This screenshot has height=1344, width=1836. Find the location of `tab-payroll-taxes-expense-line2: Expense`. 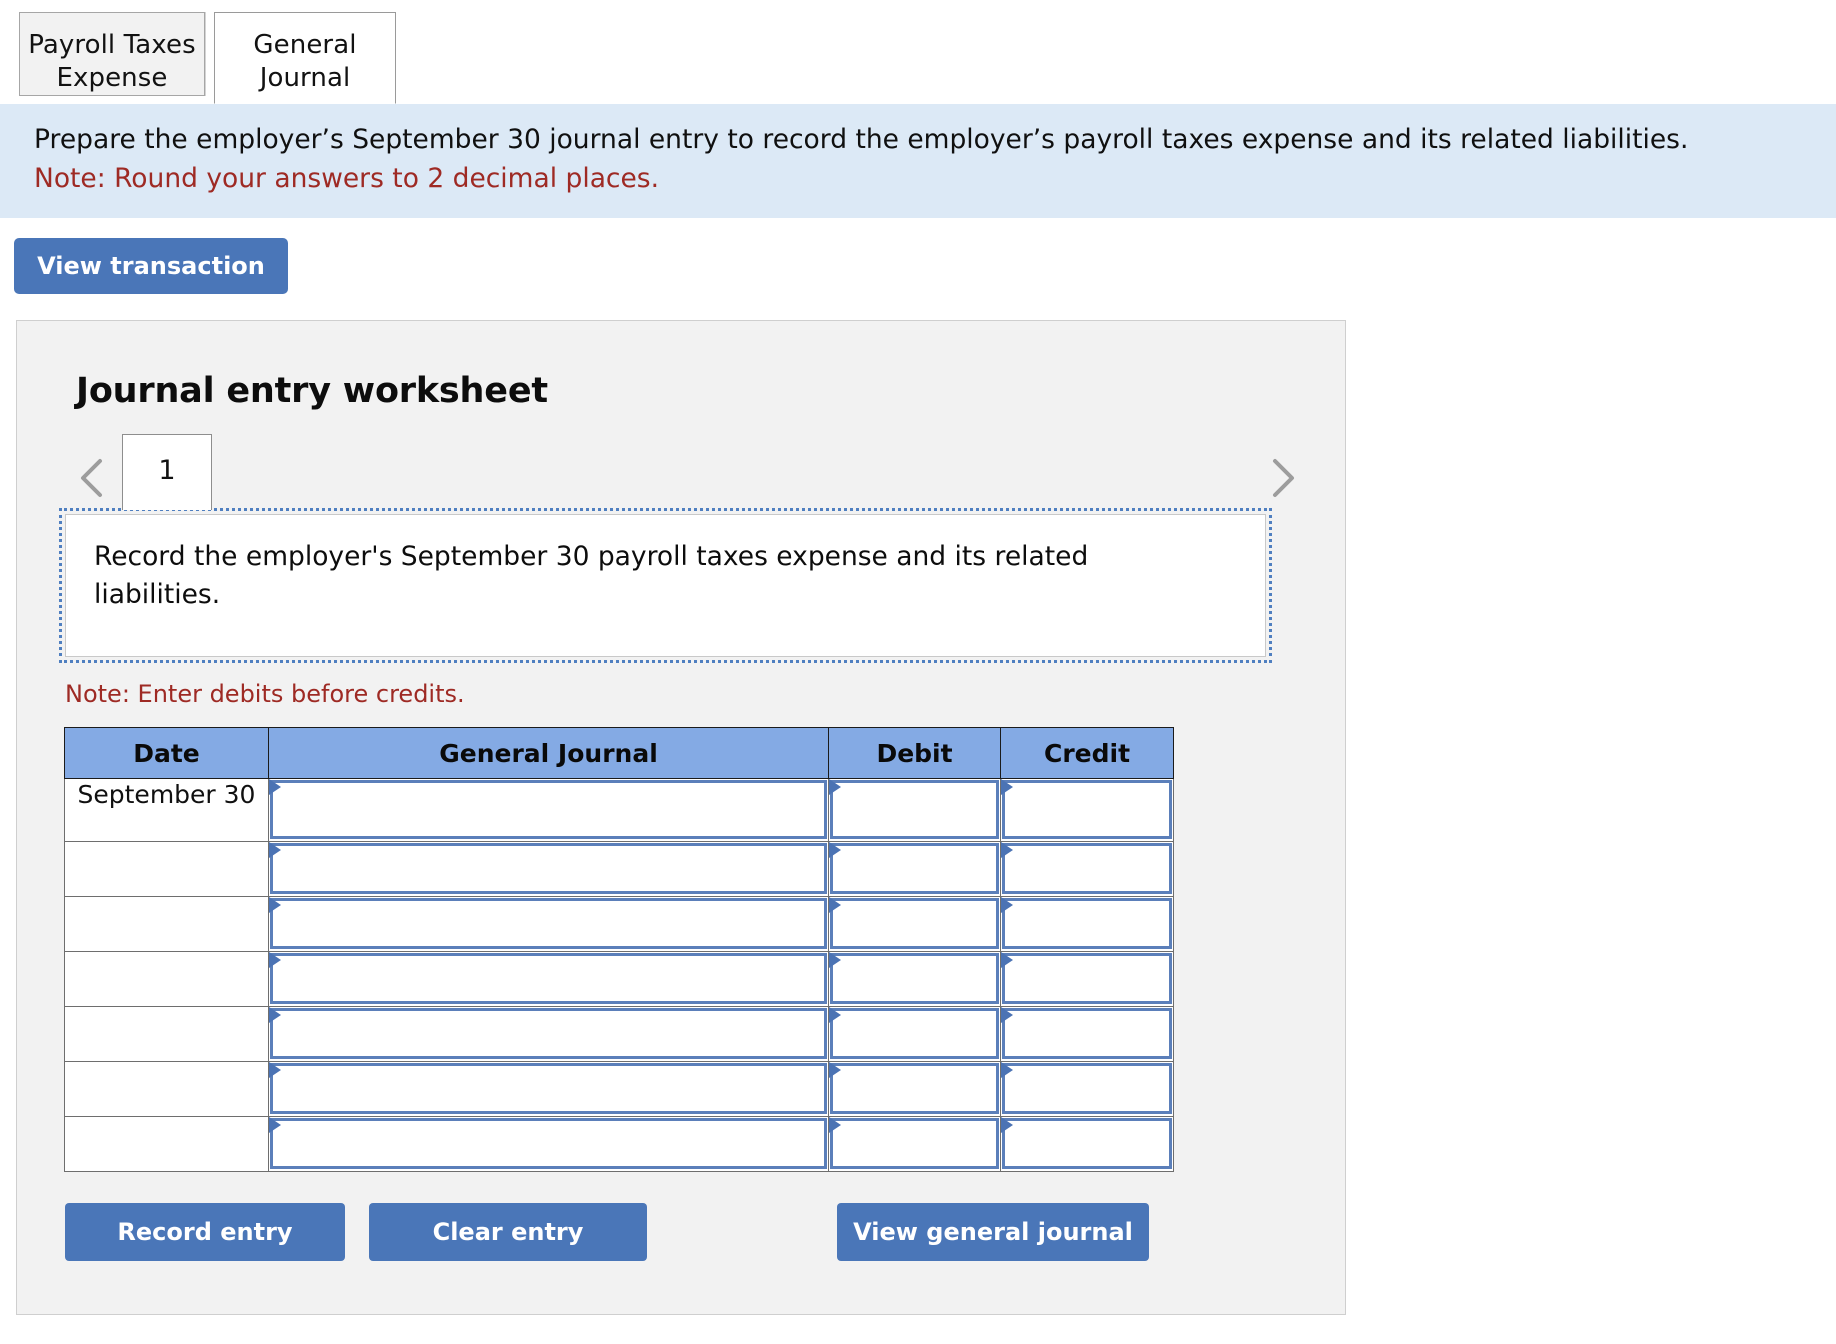

tab-payroll-taxes-expense-line2: Expense is located at coordinates (112, 78).